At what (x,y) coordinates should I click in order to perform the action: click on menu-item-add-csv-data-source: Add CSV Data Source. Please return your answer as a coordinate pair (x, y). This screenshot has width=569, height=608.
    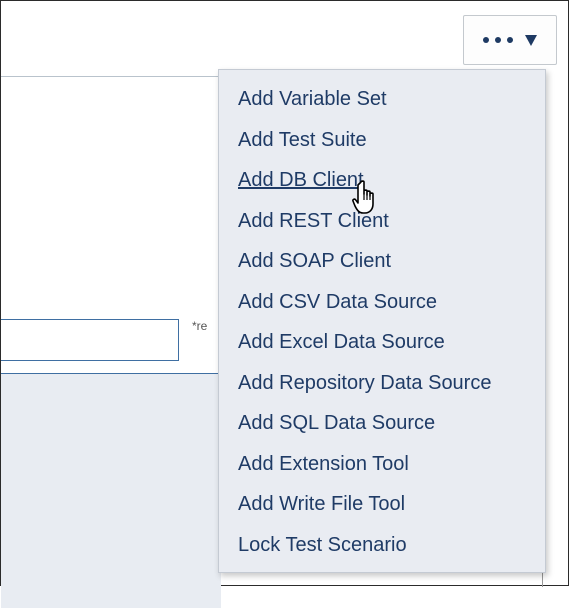
    Looking at the image, I should click on (382, 302).